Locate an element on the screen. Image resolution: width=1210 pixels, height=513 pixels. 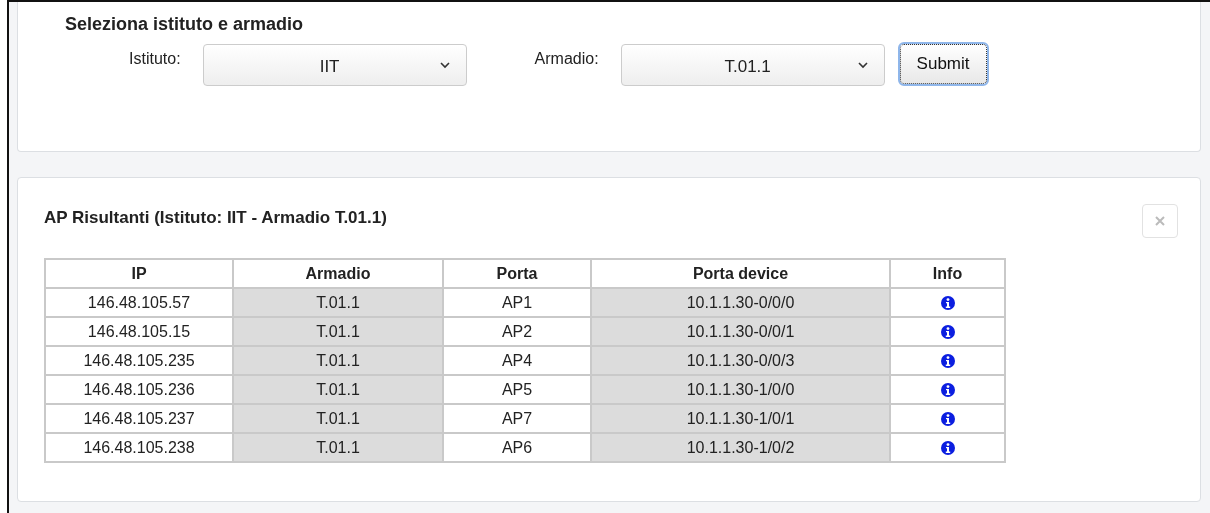
table-cell: 10.1.1.30-1/0/2 is located at coordinates (740, 447).